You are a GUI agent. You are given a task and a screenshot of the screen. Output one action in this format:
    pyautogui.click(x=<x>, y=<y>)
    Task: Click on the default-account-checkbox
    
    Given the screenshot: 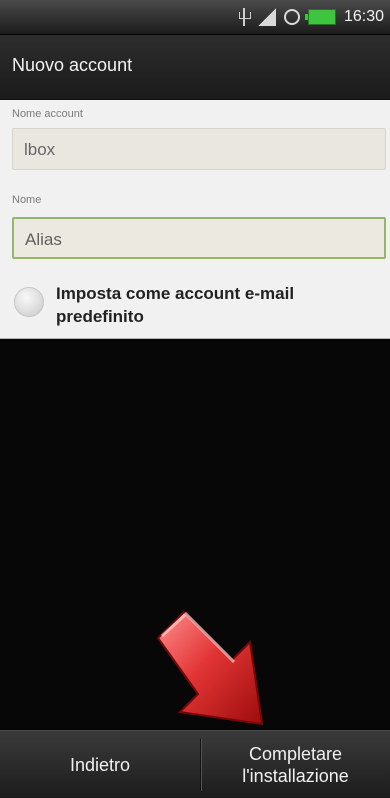 What is the action you would take?
    pyautogui.click(x=29, y=302)
    